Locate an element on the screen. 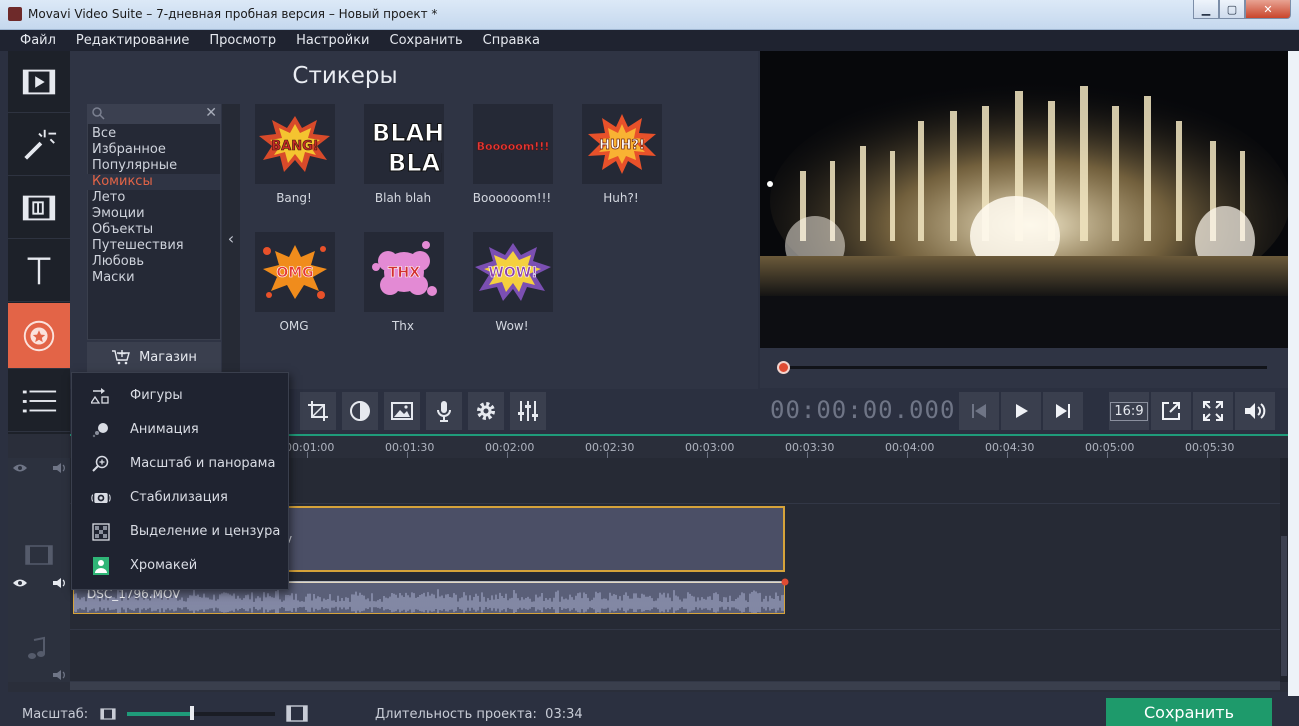 The width and height of the screenshot is (1299, 726). menu-item-stabilization: Стабилизация is located at coordinates (180, 498).